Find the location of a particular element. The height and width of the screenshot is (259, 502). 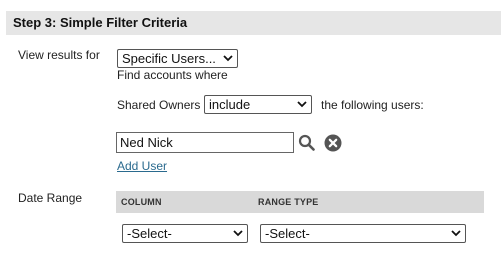

view-results-label: View results for is located at coordinates (59, 55).